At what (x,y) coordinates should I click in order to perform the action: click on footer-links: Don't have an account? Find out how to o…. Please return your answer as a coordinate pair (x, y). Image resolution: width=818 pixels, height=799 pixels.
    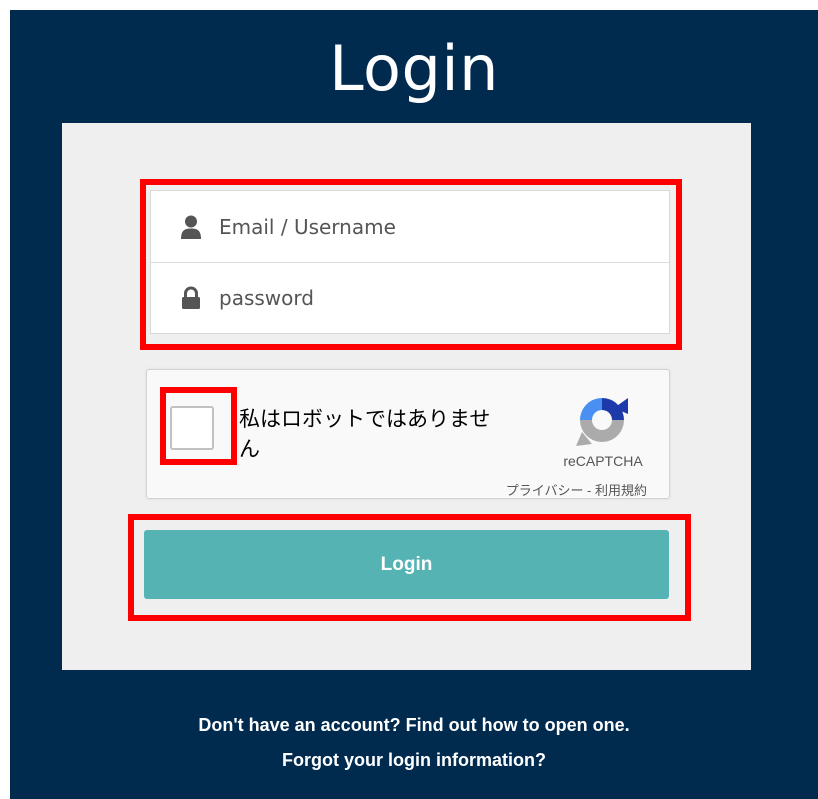
    Looking at the image, I should click on (414, 743).